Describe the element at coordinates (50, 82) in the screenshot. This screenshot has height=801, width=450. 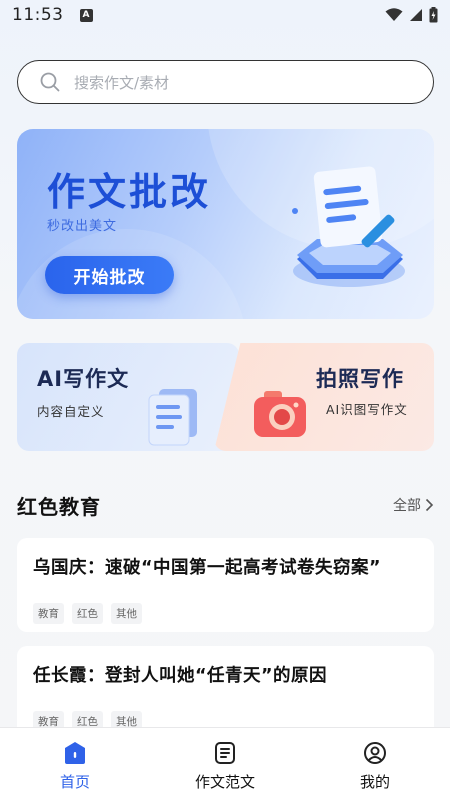
I see `search-icon` at that location.